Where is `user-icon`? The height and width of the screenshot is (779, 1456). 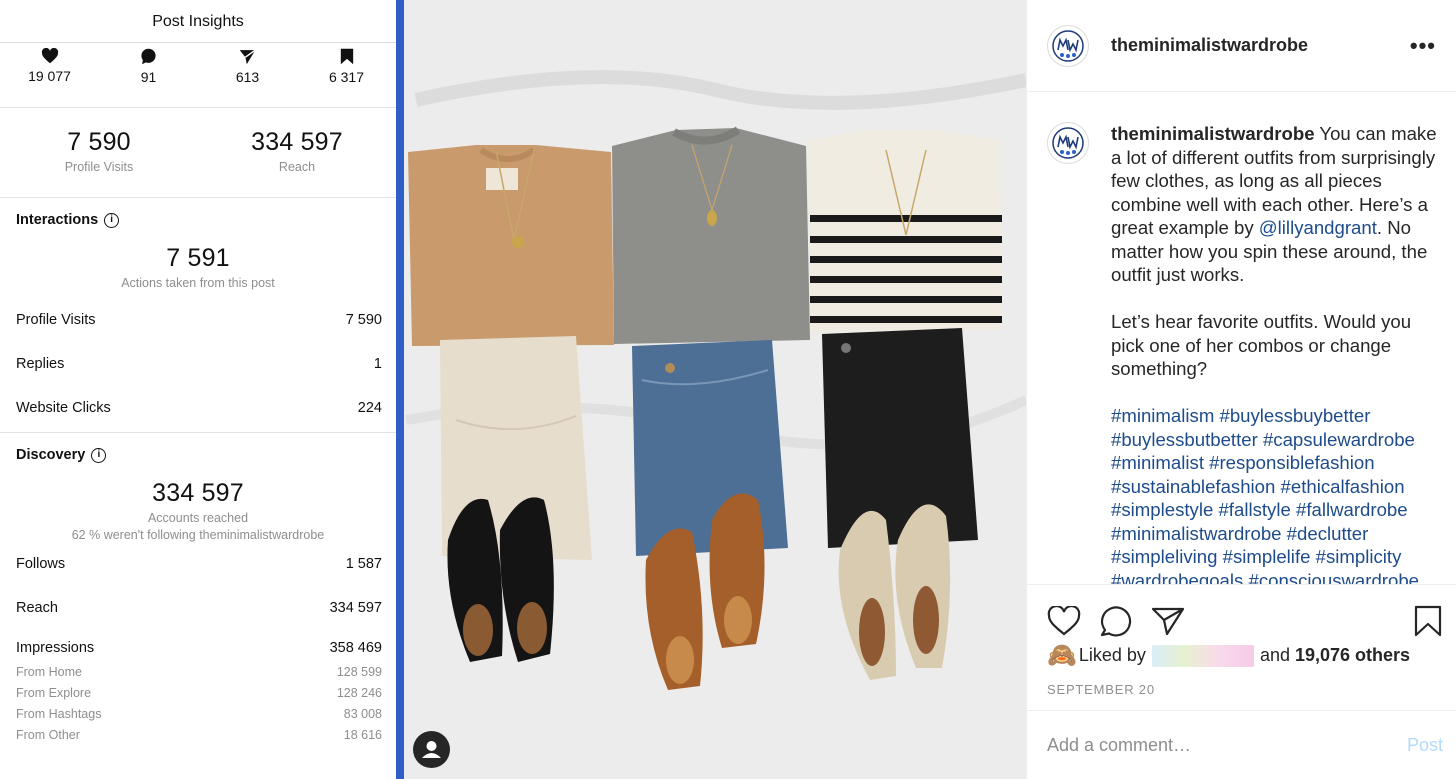
user-icon is located at coordinates (431, 749).